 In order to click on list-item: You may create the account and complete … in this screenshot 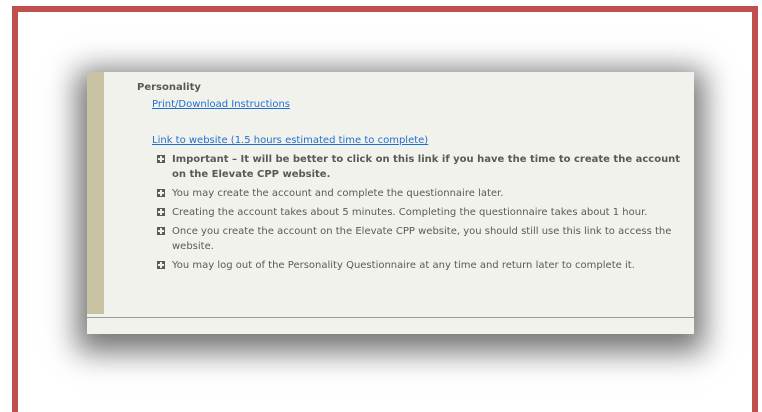, I will do `click(422, 193)`.